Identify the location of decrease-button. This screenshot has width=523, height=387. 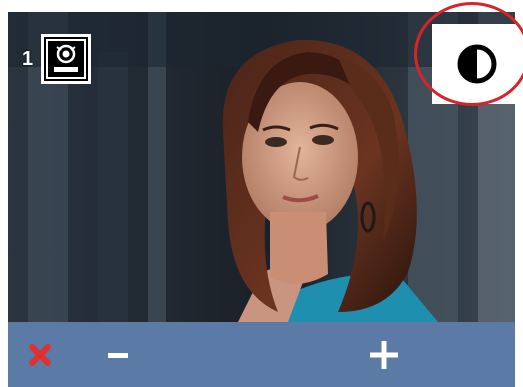
(118, 354).